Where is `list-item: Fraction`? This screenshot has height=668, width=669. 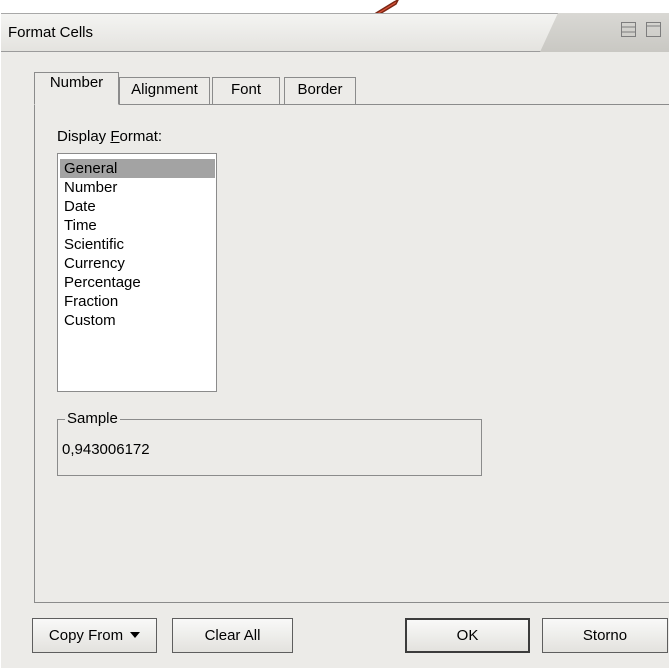 list-item: Fraction is located at coordinates (137, 301).